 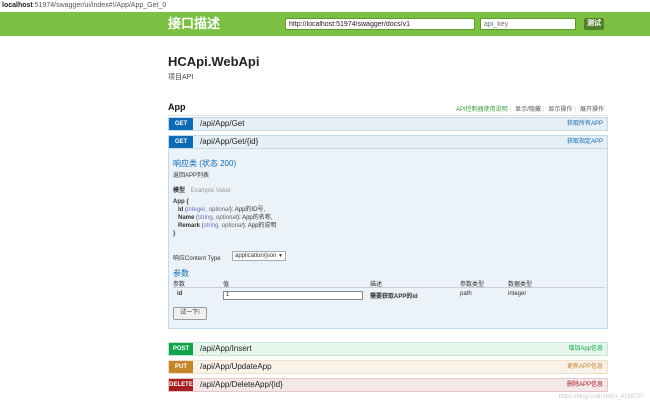 What do you see at coordinates (388, 367) in the screenshot?
I see `operation-put-update: PUT /api/App/UpdateApp 更新APP信息` at bounding box center [388, 367].